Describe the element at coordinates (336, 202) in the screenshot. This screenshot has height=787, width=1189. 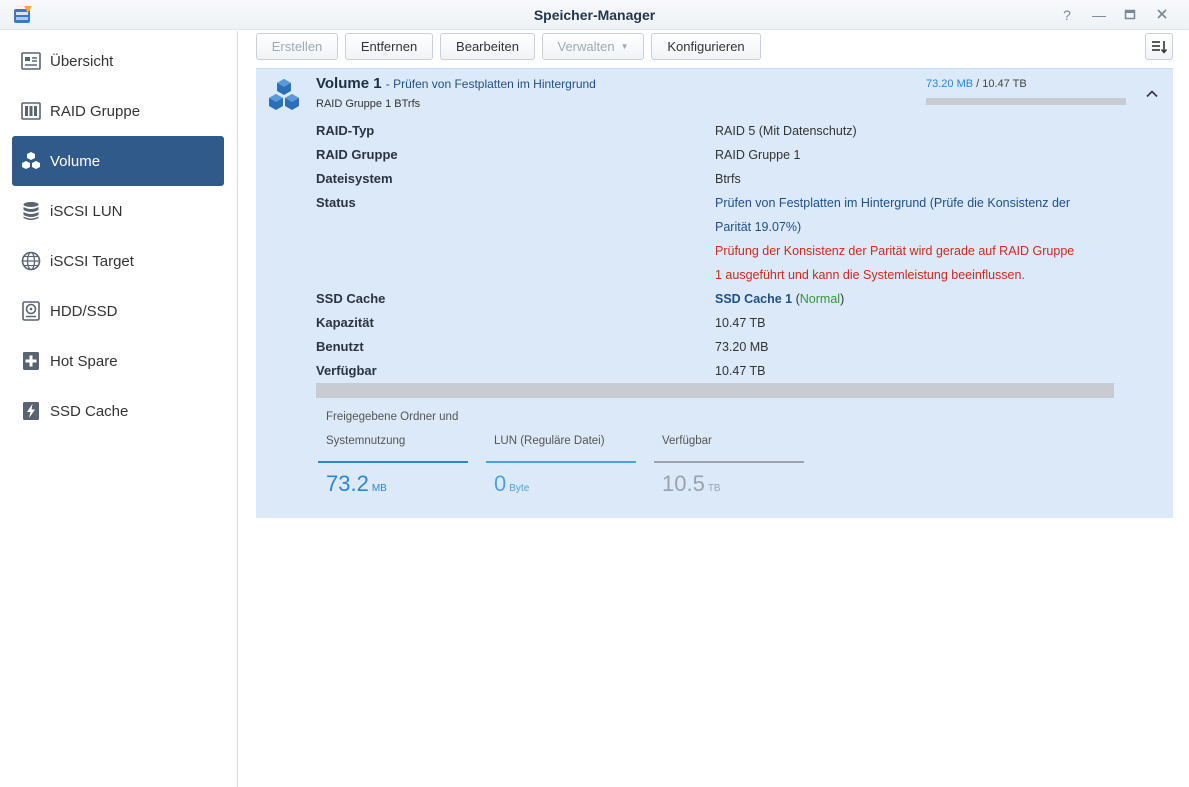
I see `status-label: Status` at that location.